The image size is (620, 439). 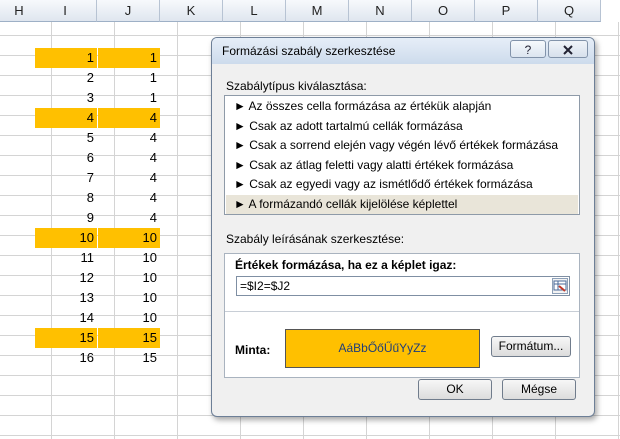 What do you see at coordinates (539, 389) in the screenshot?
I see `cancel-button: Mégse` at bounding box center [539, 389].